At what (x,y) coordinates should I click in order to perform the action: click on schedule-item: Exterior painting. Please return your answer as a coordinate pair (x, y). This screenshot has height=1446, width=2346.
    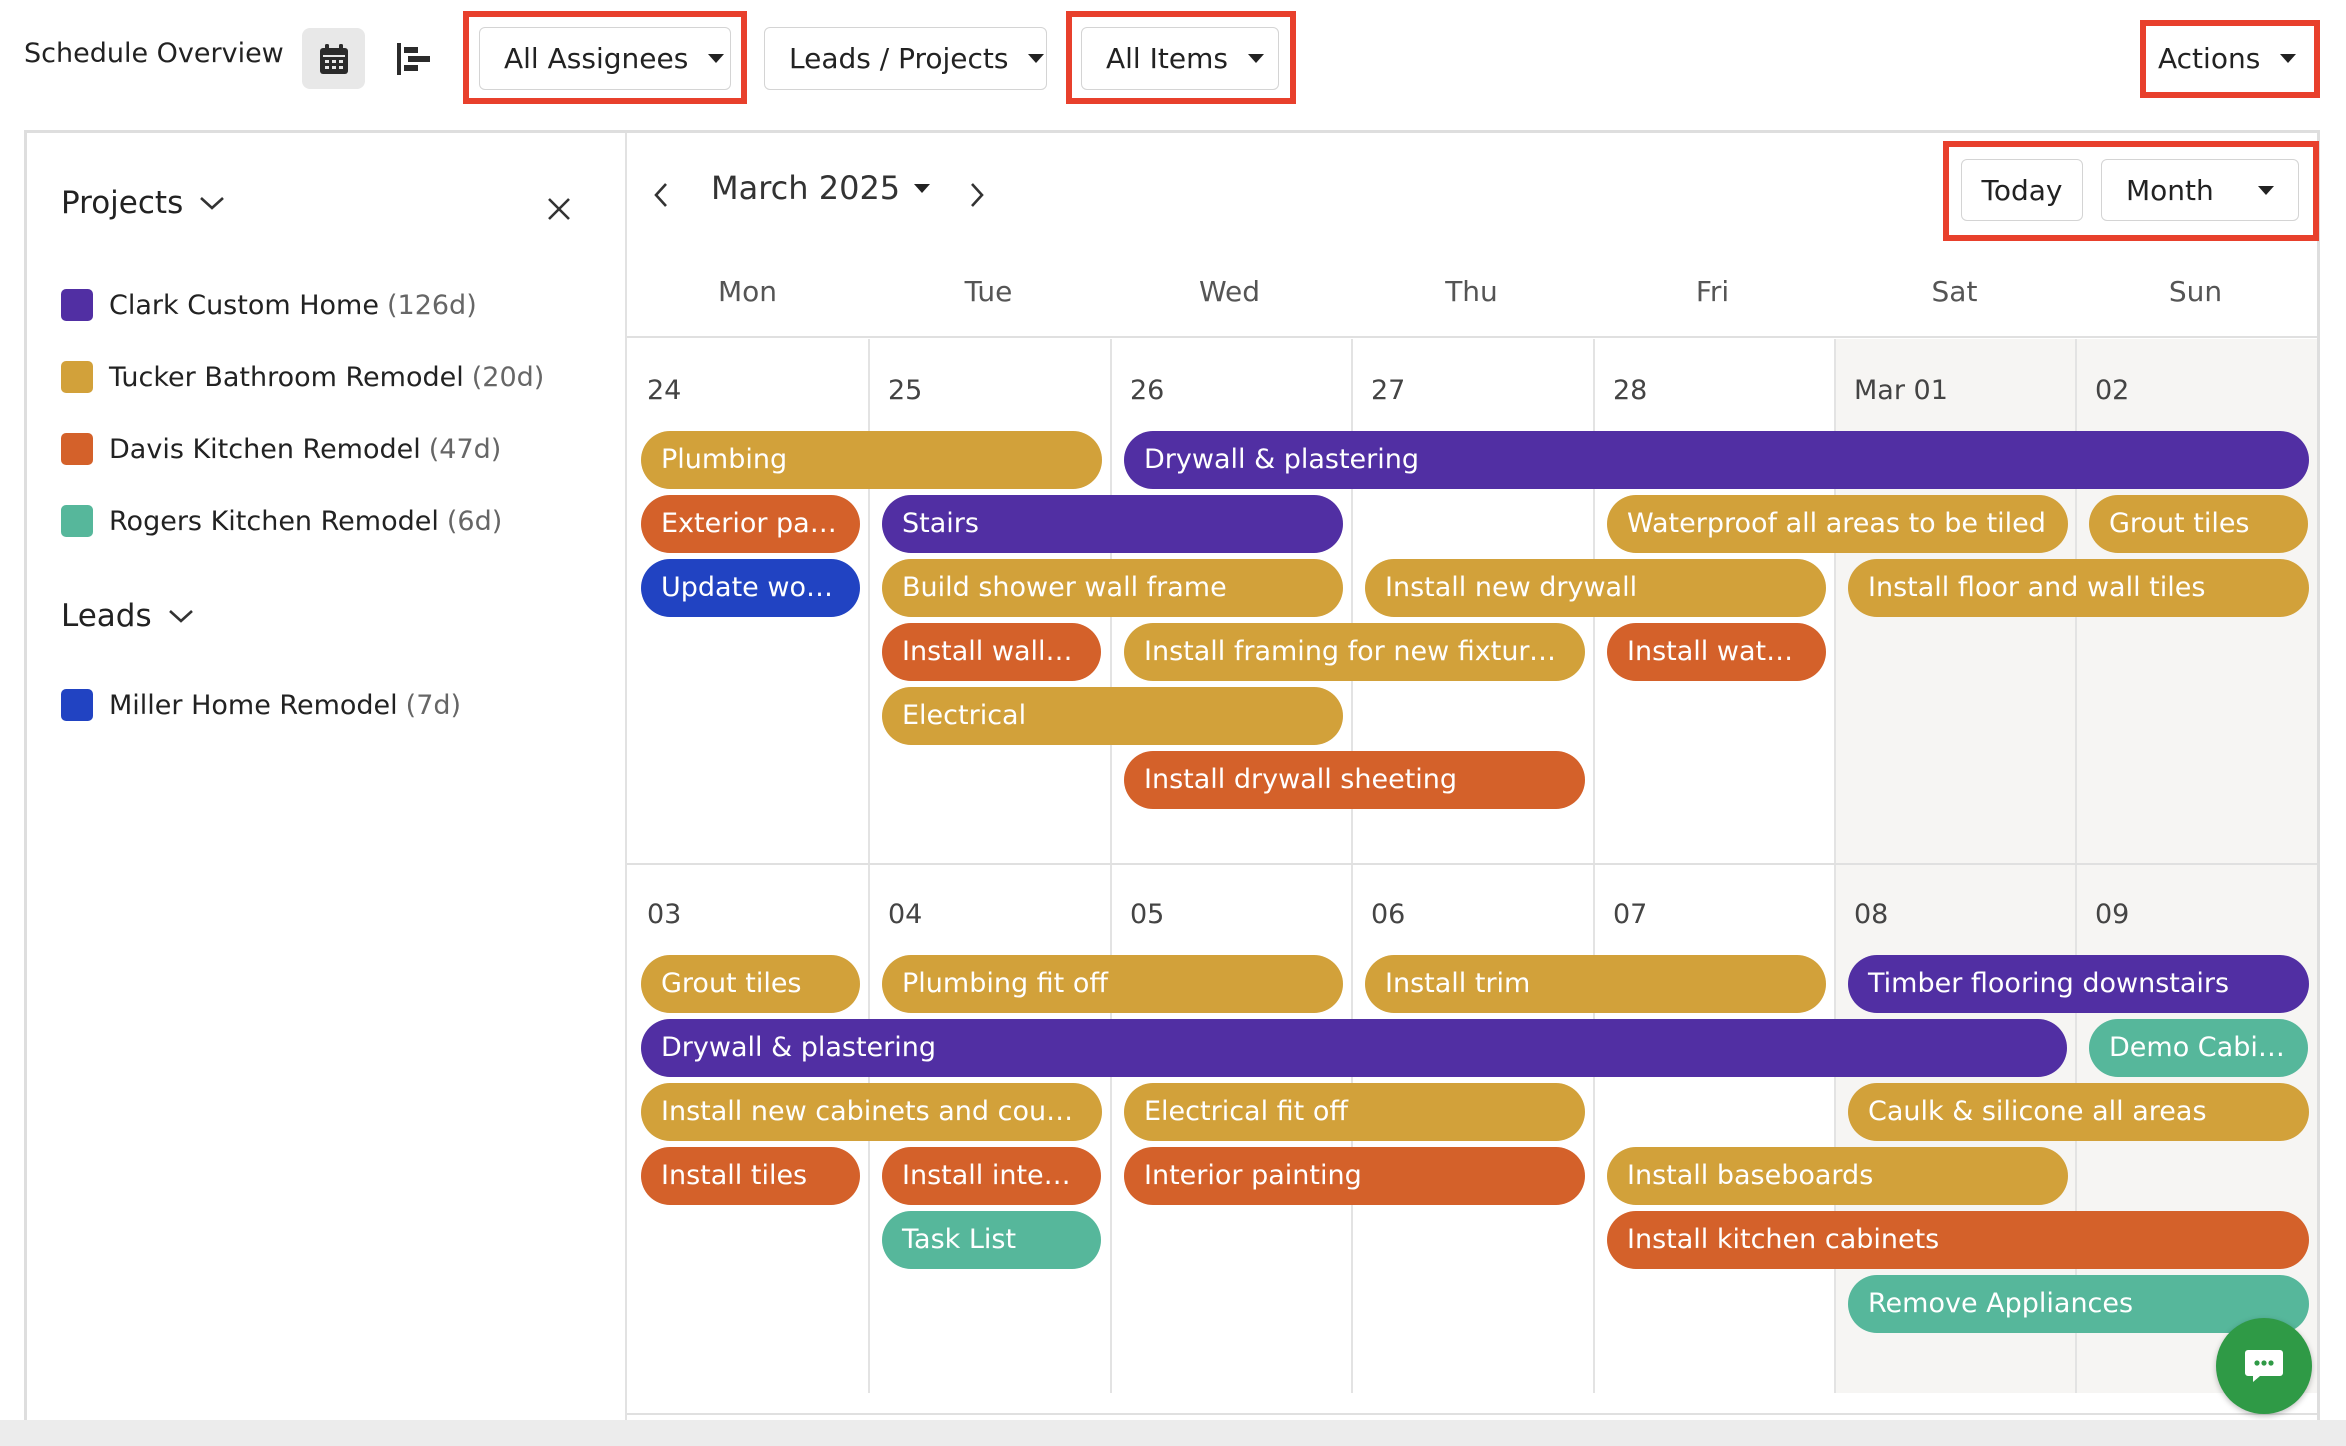
    Looking at the image, I should click on (750, 524).